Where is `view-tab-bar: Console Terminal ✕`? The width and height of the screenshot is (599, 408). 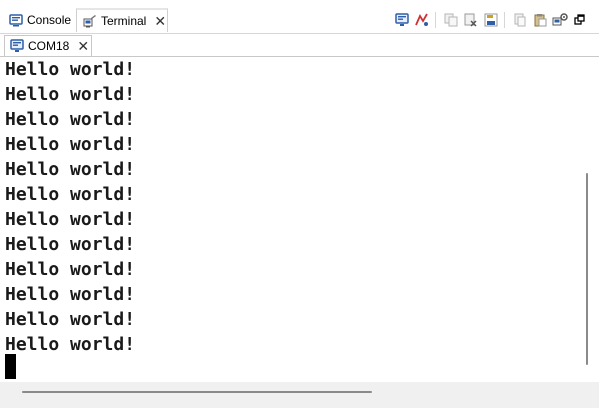 view-tab-bar: Console Terminal ✕ is located at coordinates (299, 17).